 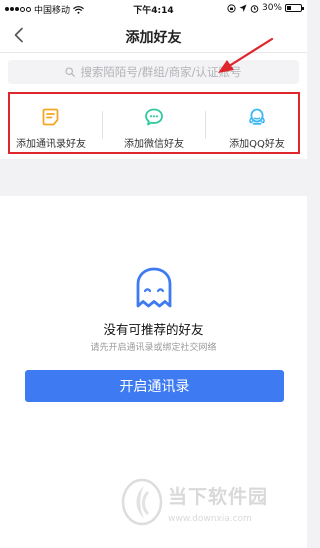 I want to click on add-friend-options: 添加通讯录好友 添加微信好友 添加QQ好友, so click(x=153, y=125).